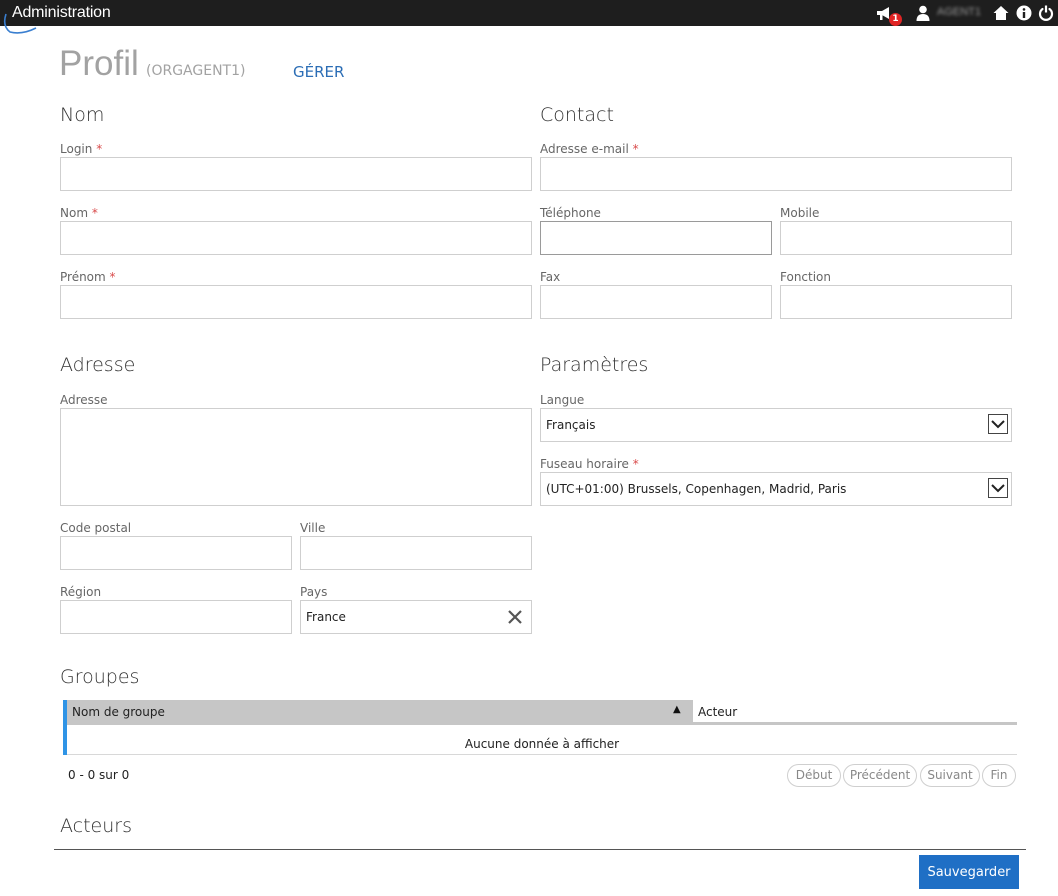 Image resolution: width=1058 pixels, height=896 pixels. I want to click on postal-code-field, so click(176, 553).